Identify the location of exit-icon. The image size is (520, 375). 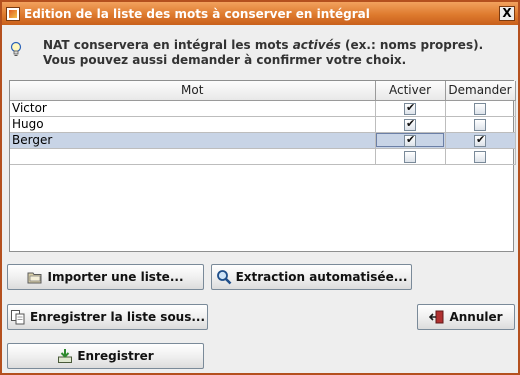
(436, 317).